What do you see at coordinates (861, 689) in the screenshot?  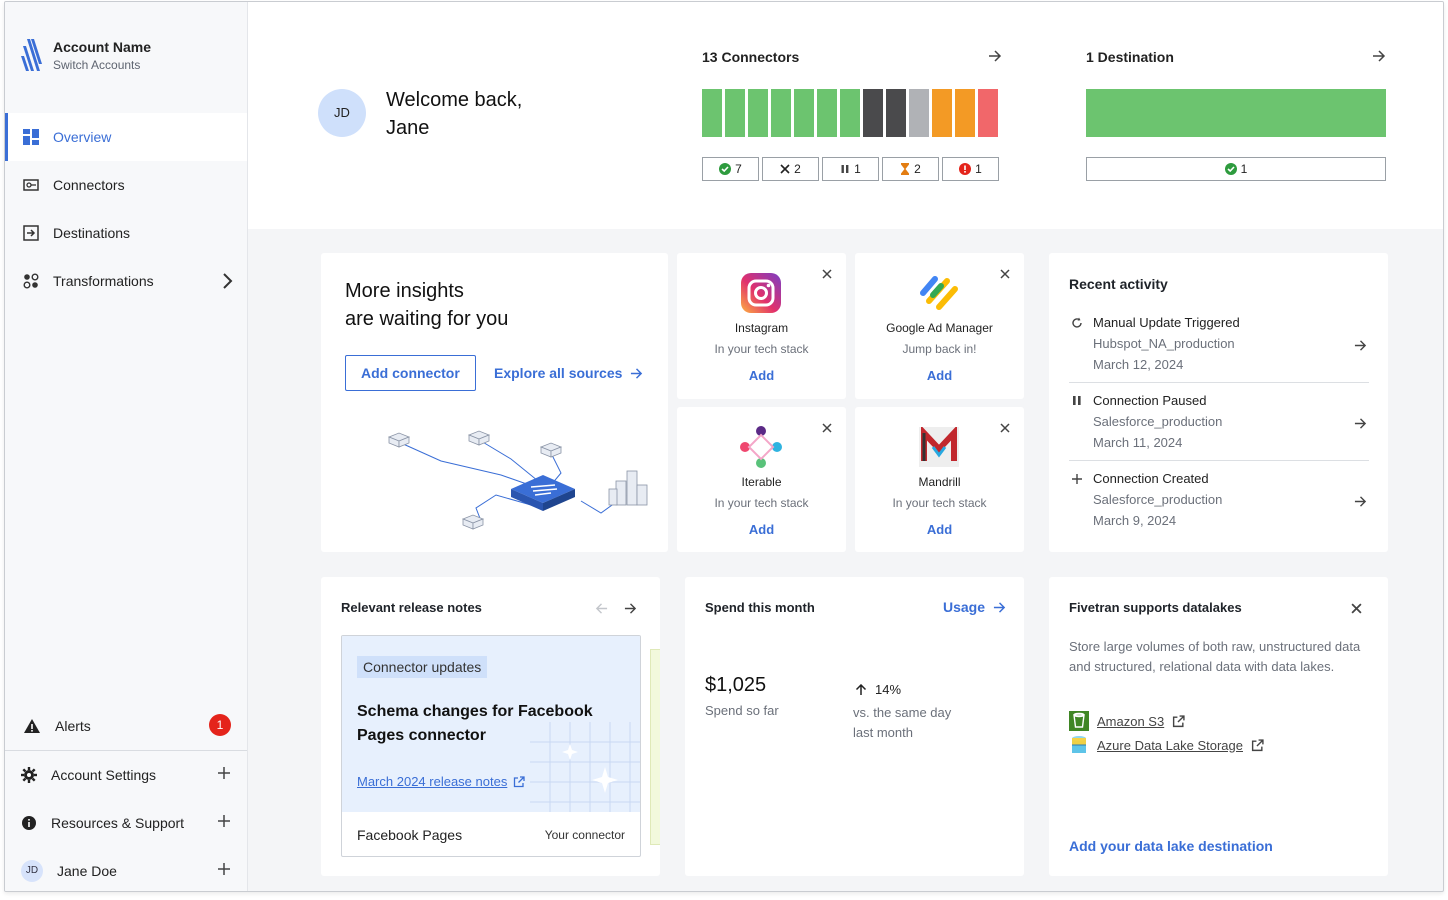 I see `arrow-up-icon` at bounding box center [861, 689].